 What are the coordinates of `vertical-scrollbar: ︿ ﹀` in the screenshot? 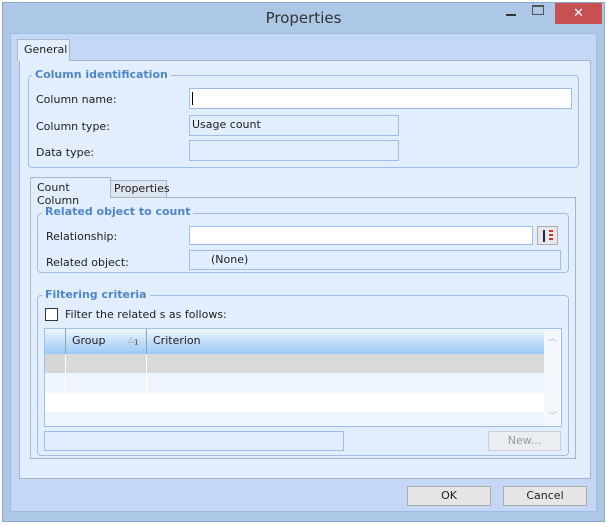 It's located at (552, 377).